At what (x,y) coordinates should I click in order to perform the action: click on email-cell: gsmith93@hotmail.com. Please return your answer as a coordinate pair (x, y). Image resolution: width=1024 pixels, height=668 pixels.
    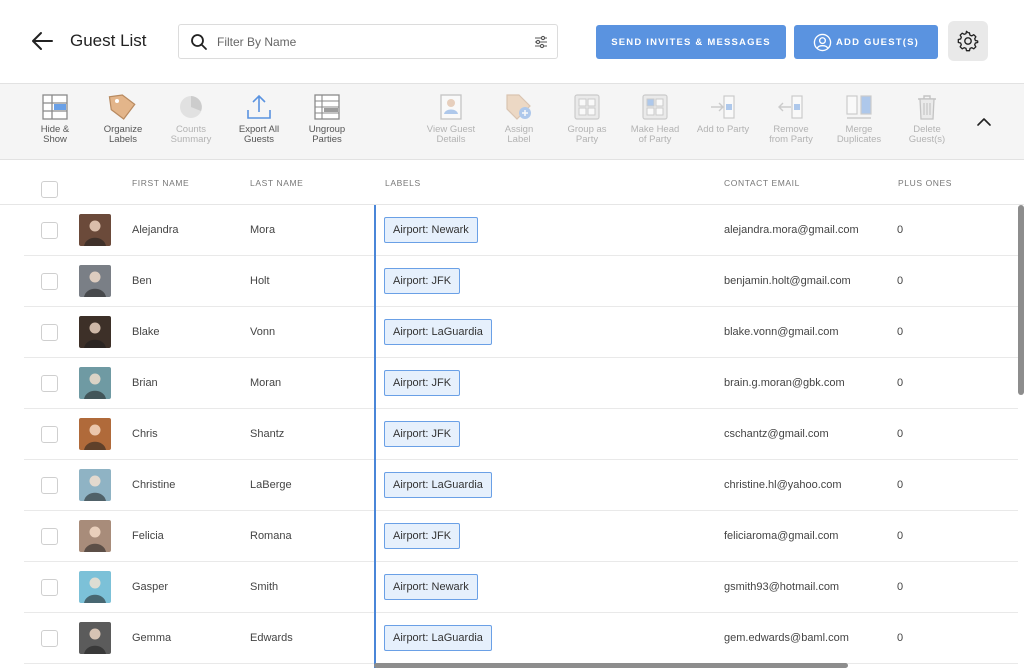
    Looking at the image, I should click on (782, 587).